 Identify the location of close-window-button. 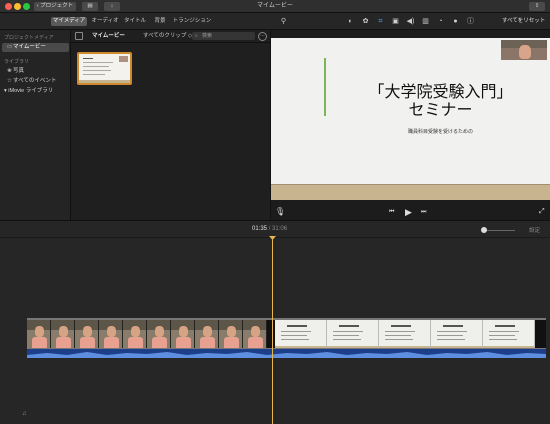
(8, 6).